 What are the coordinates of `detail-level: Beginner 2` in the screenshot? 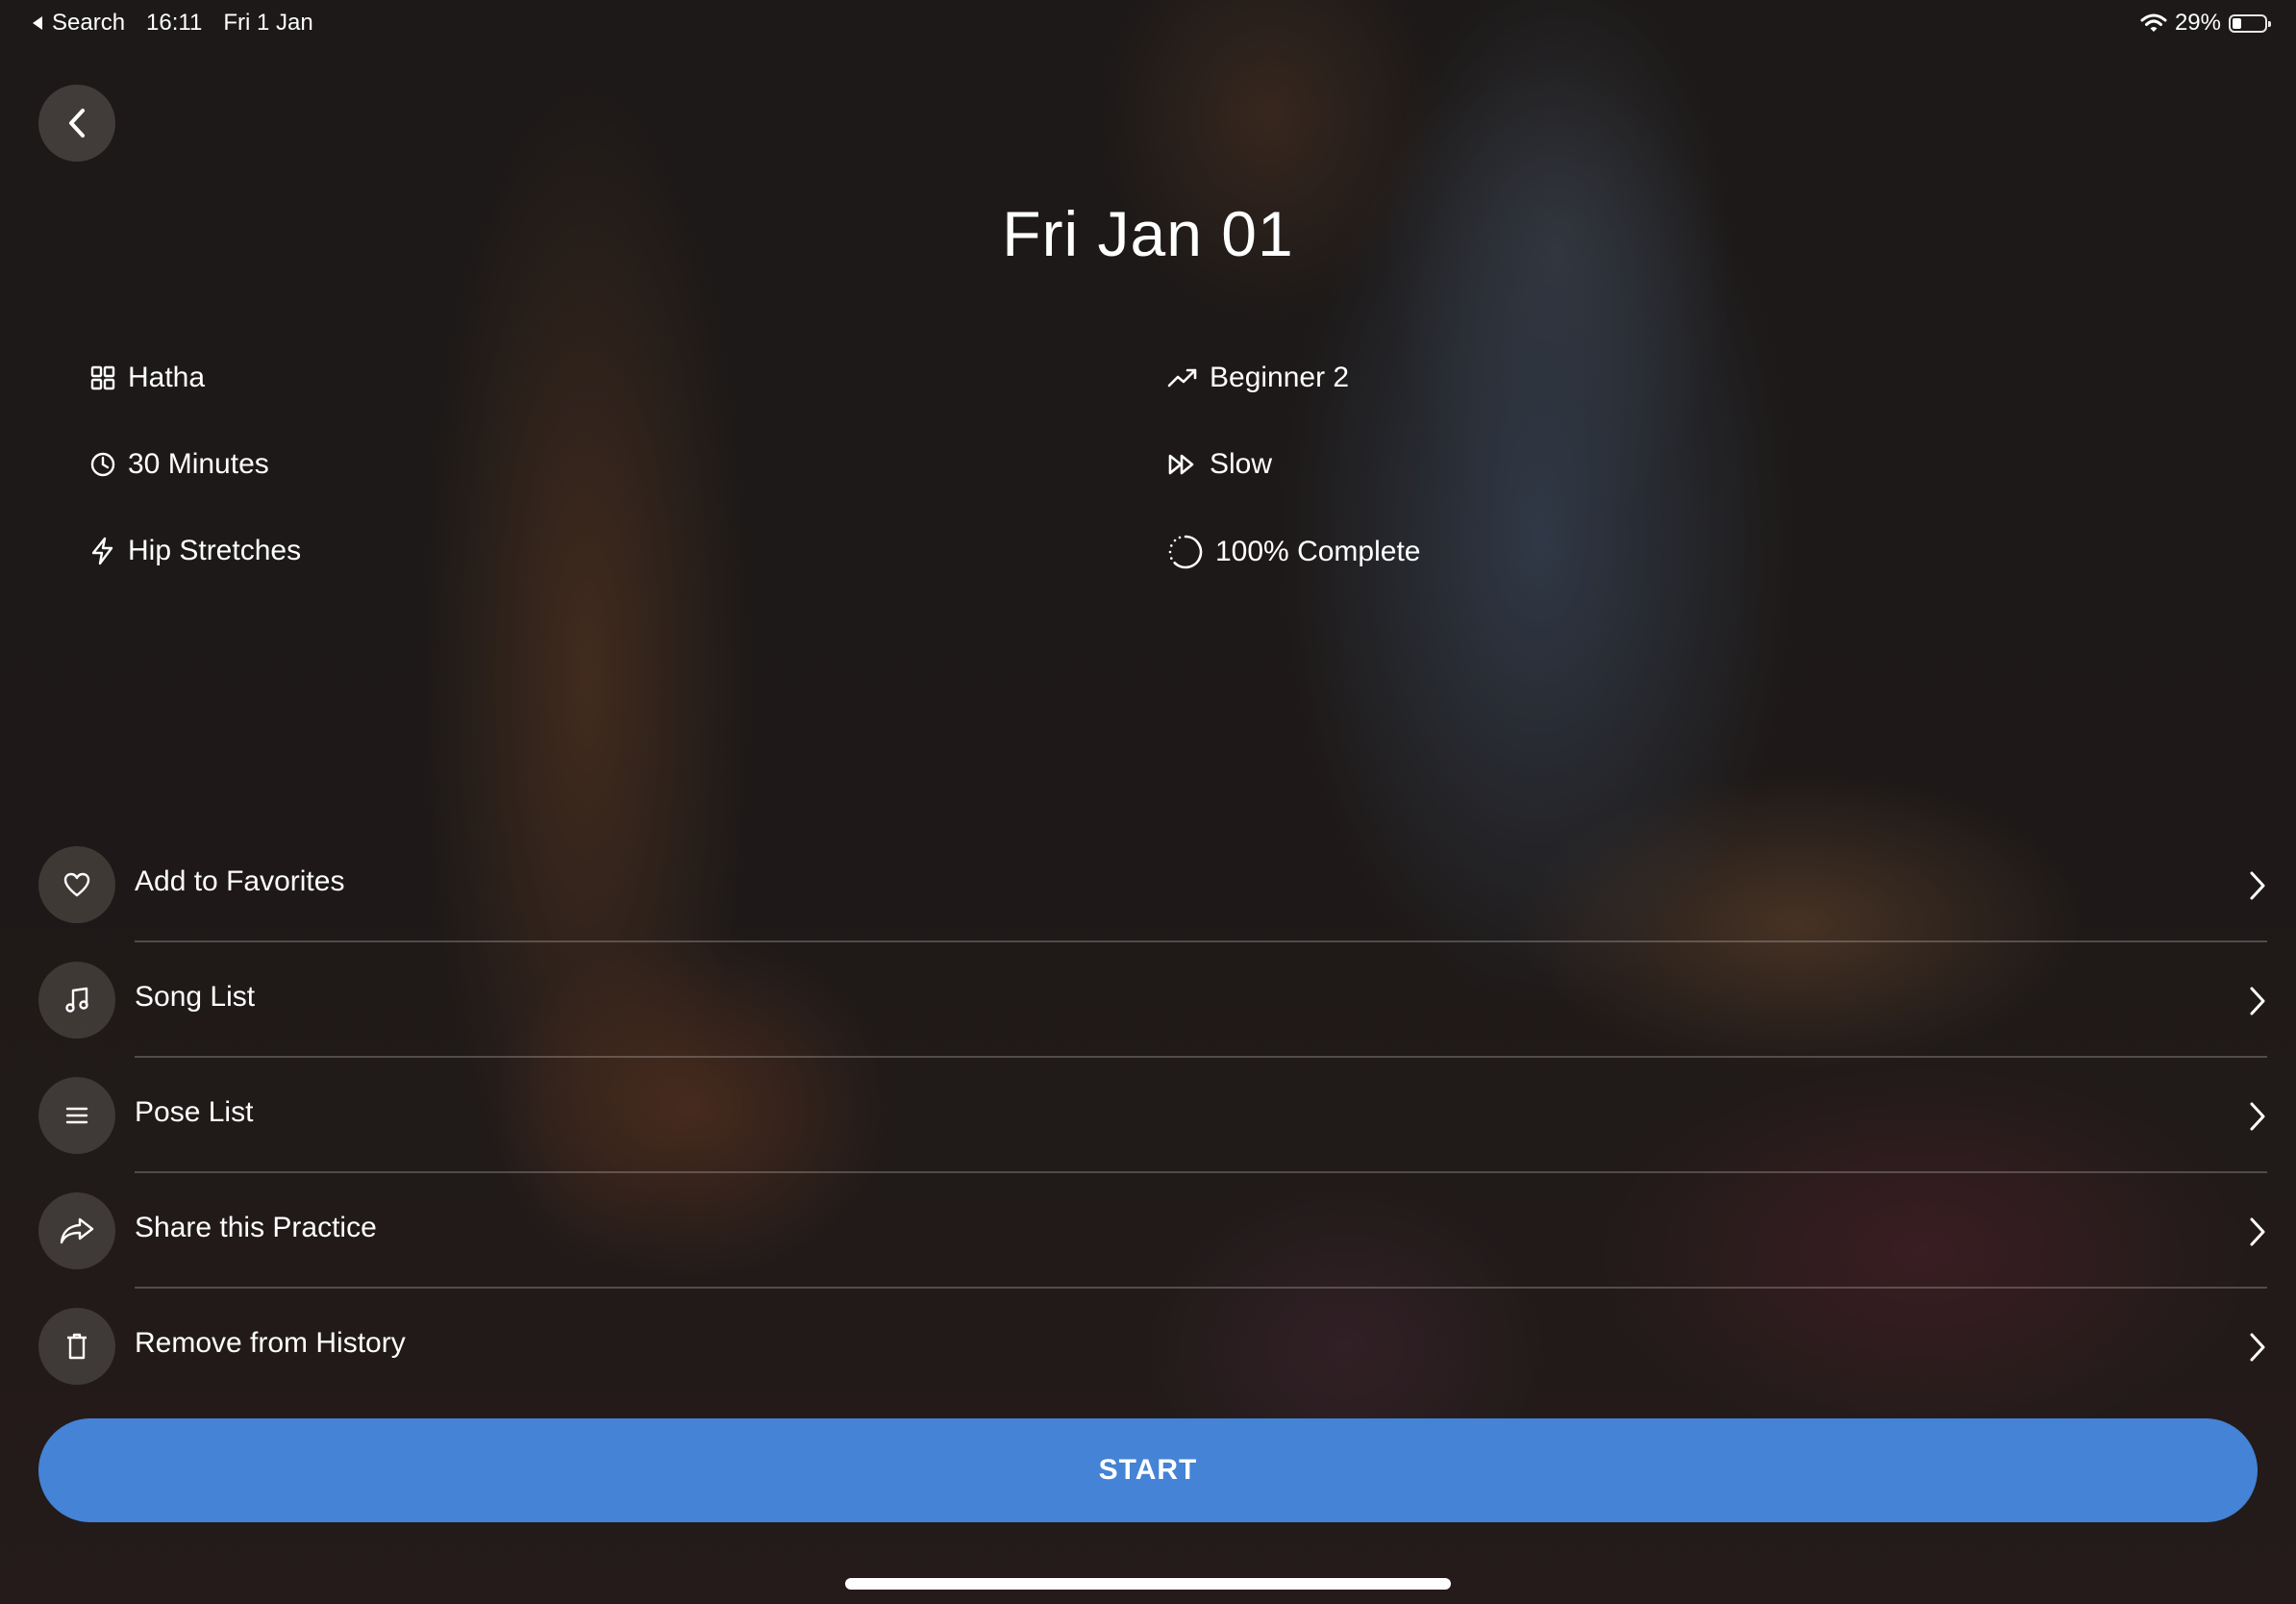 It's located at (1258, 378).